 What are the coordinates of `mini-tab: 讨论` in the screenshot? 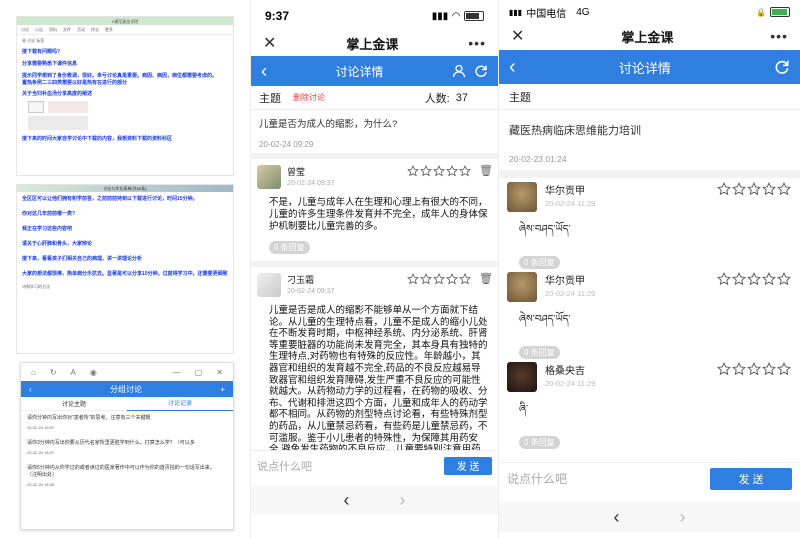 It's located at (25, 29).